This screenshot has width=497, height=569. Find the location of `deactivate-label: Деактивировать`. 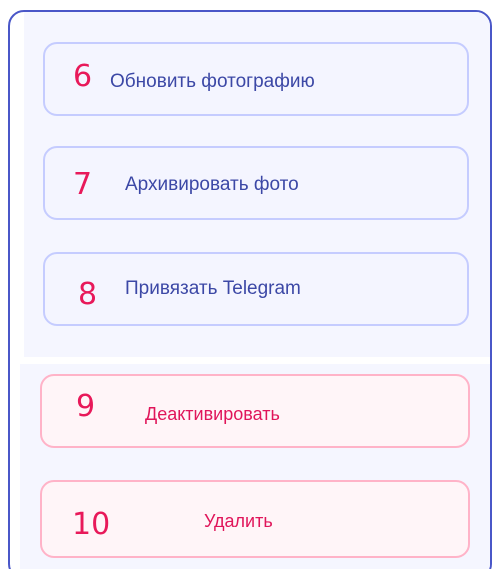

deactivate-label: Деактивировать is located at coordinates (212, 414).